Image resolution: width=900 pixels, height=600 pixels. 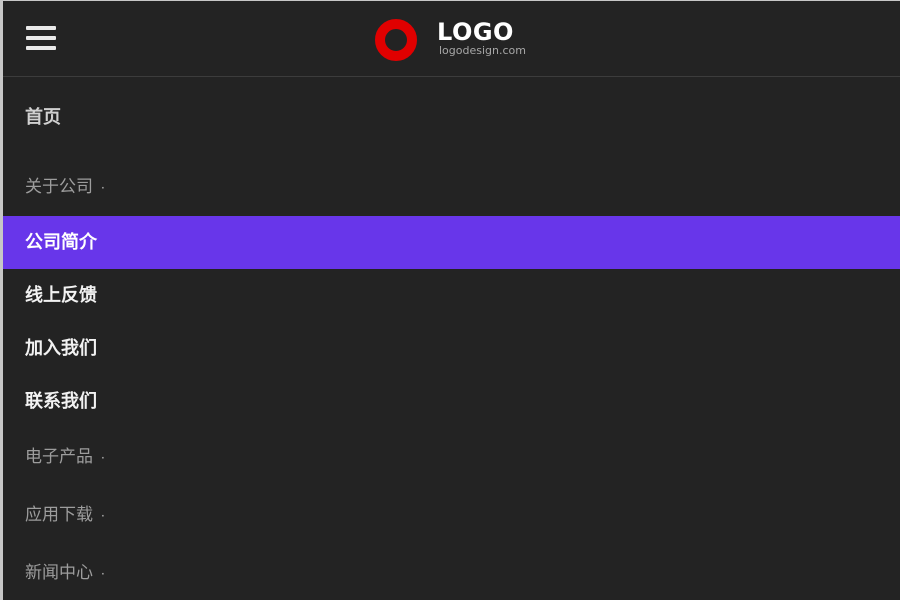 What do you see at coordinates (451, 295) in the screenshot?
I see `menu-item-online-feedback: 线上反馈` at bounding box center [451, 295].